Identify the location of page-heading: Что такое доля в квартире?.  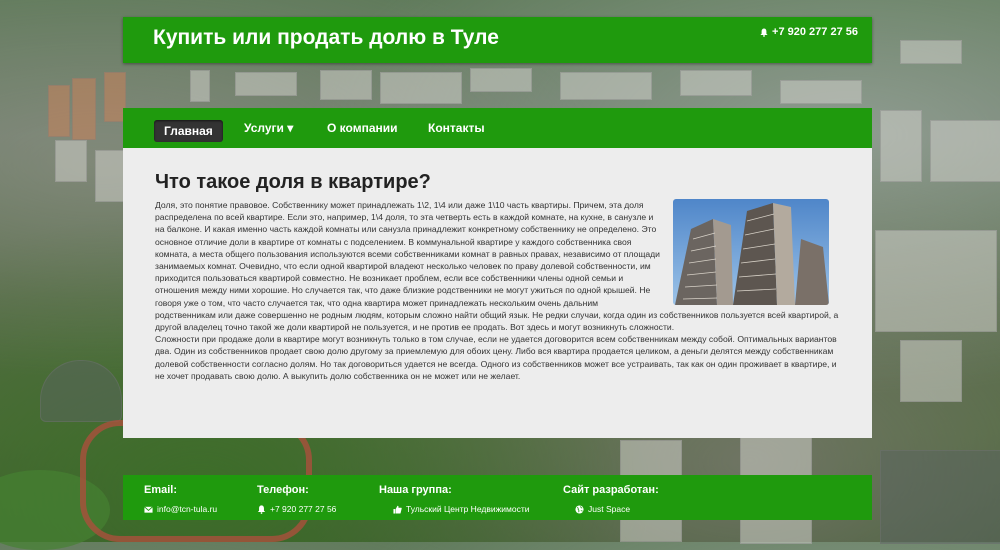
(293, 182).